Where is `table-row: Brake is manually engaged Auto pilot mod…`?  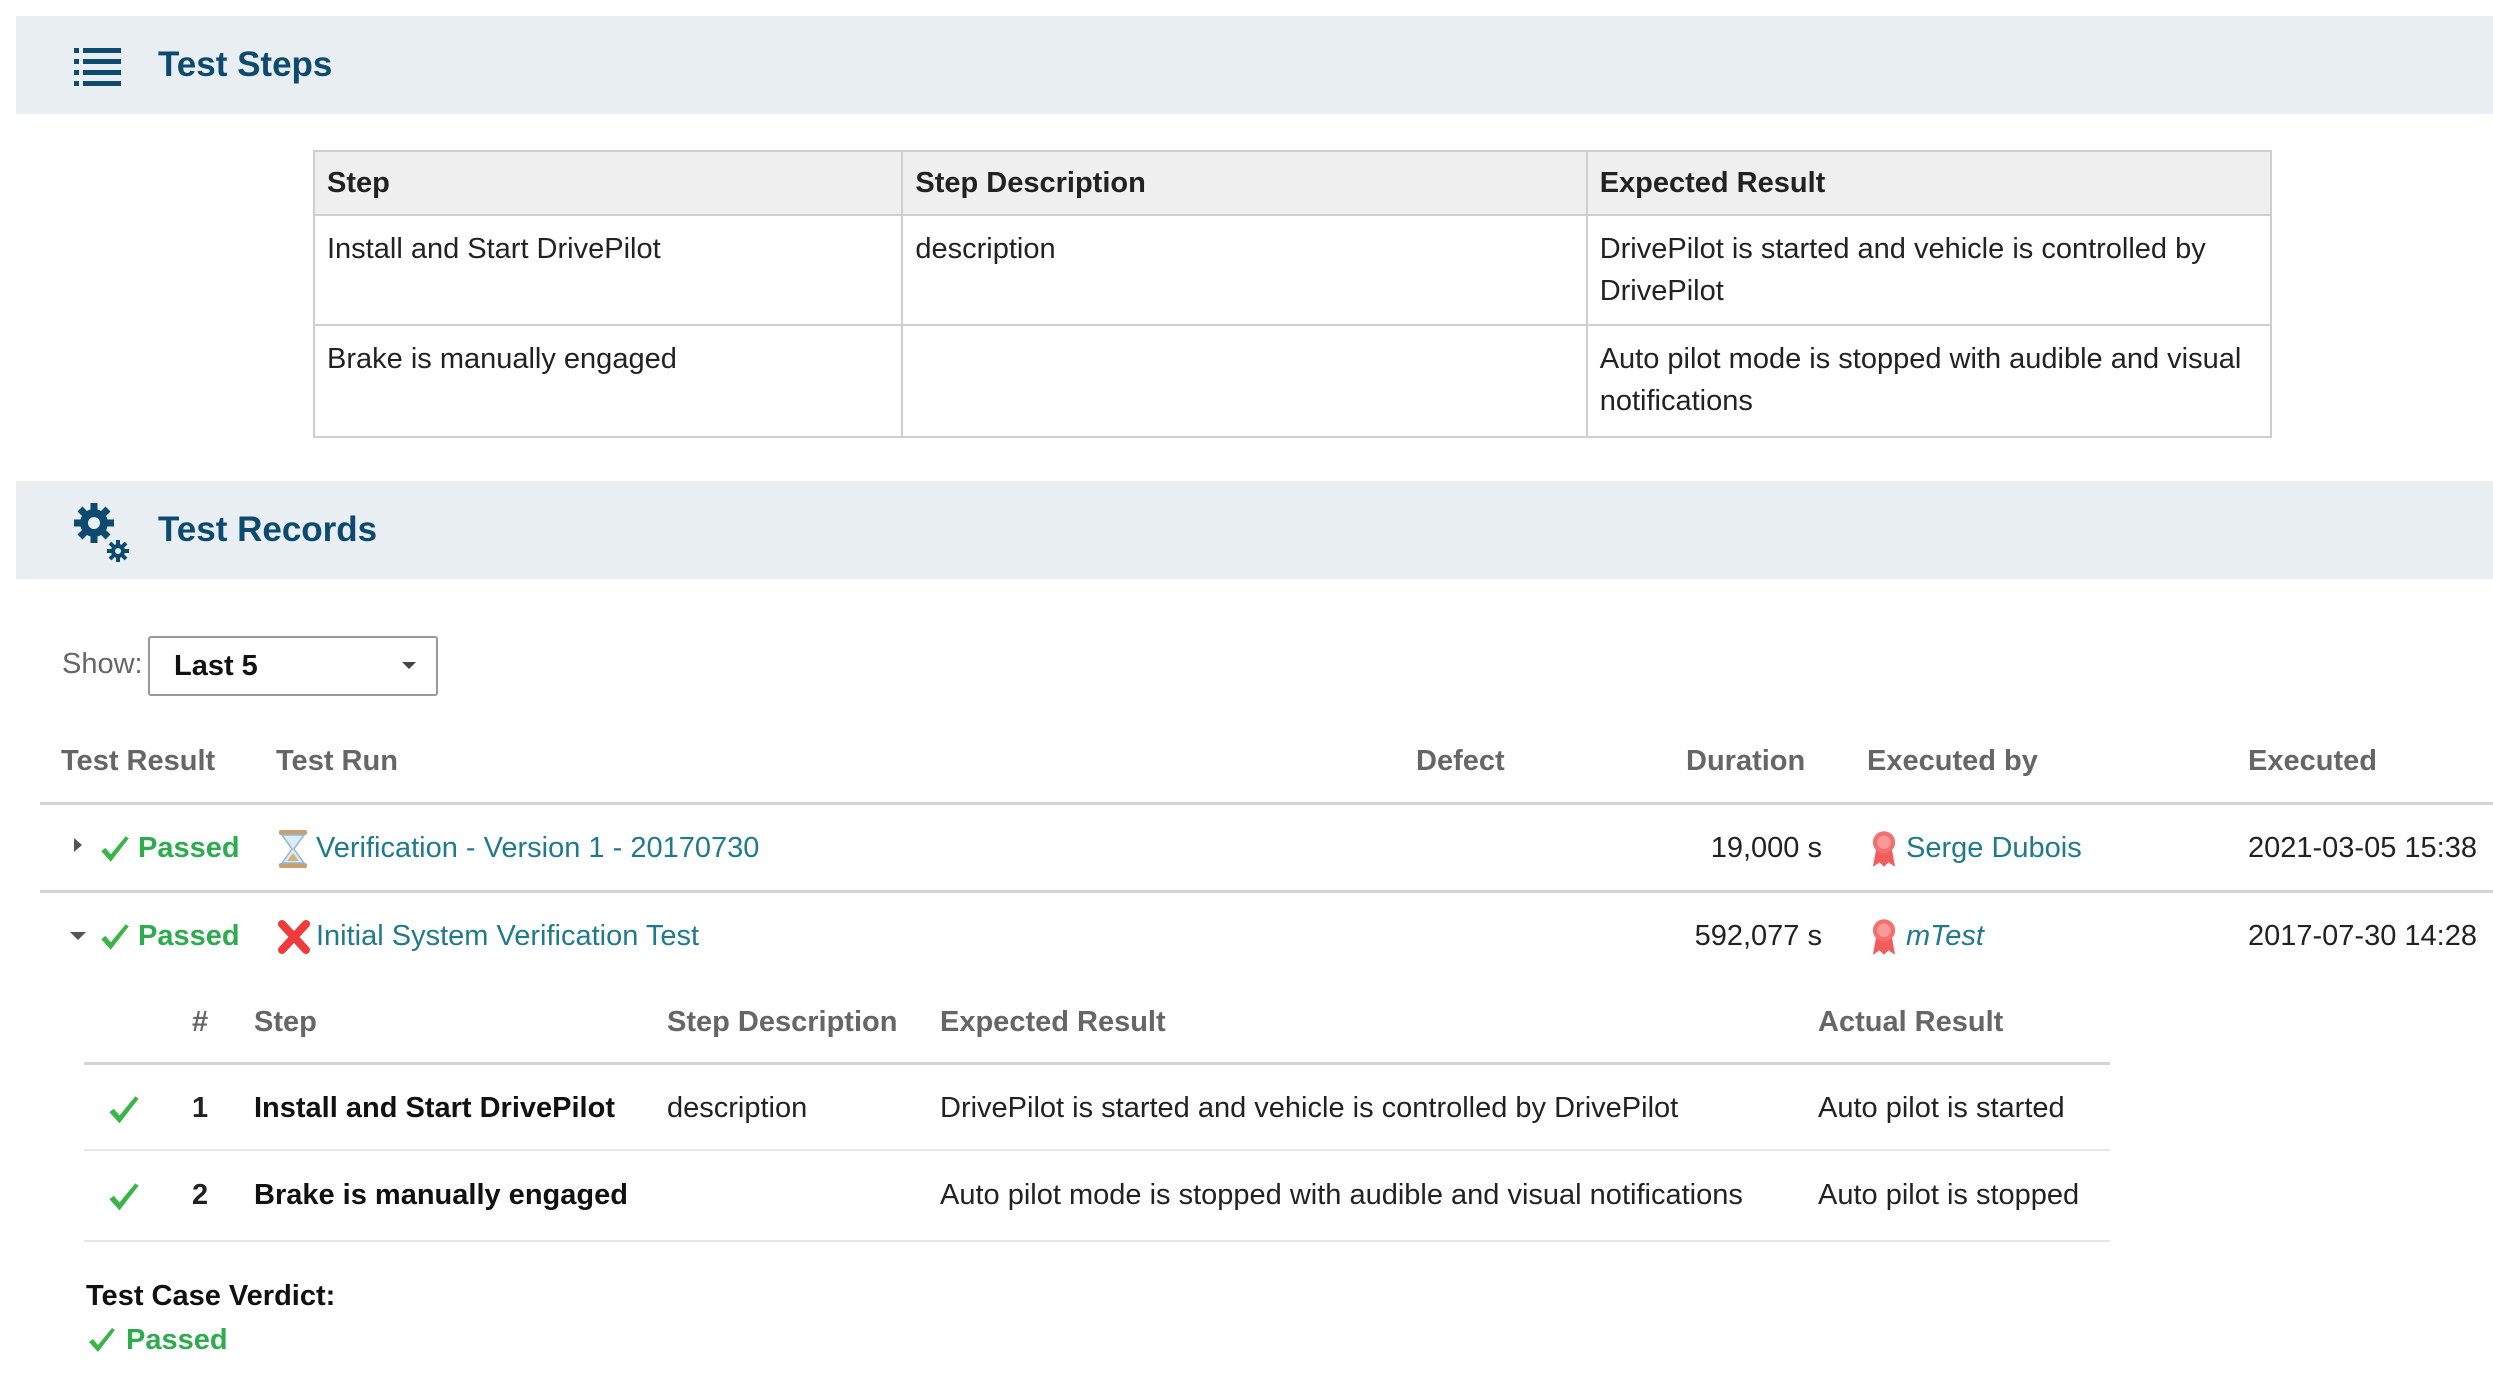 table-row: Brake is manually engaged Auto pilot mod… is located at coordinates (1292, 381).